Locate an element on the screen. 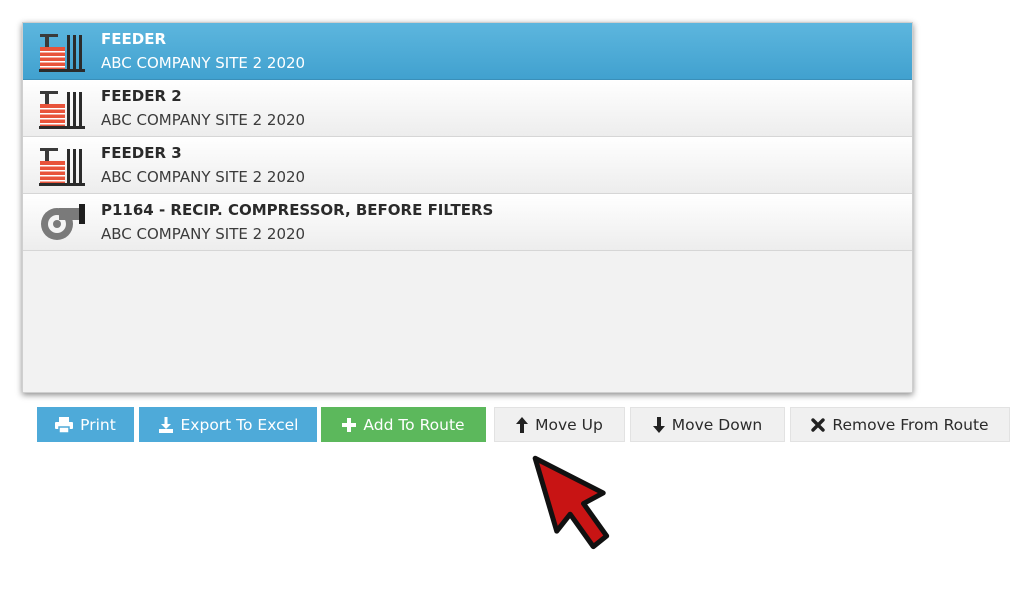 The width and height of the screenshot is (1024, 601). add-to-route-button: Add To Route is located at coordinates (403, 424).